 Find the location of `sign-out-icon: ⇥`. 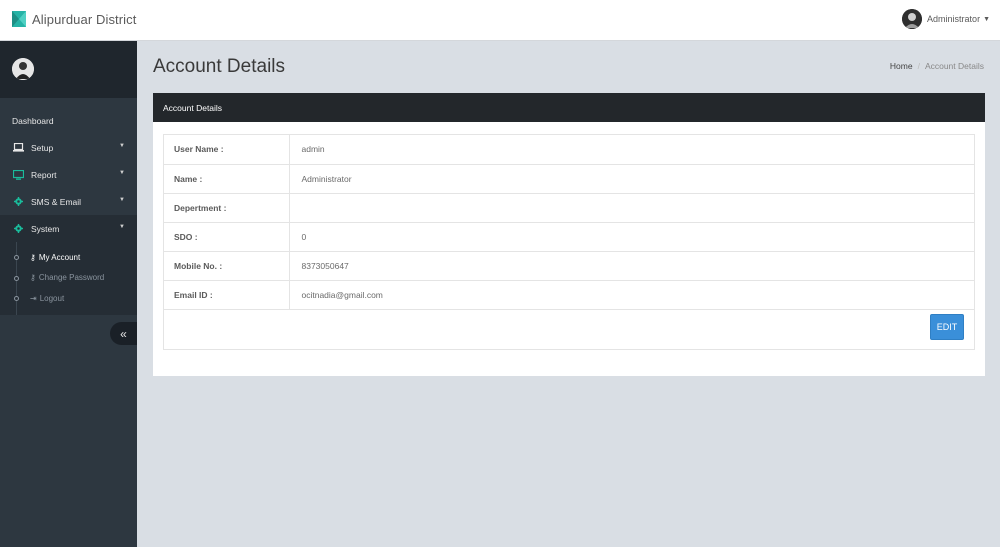

sign-out-icon: ⇥ is located at coordinates (33, 298).